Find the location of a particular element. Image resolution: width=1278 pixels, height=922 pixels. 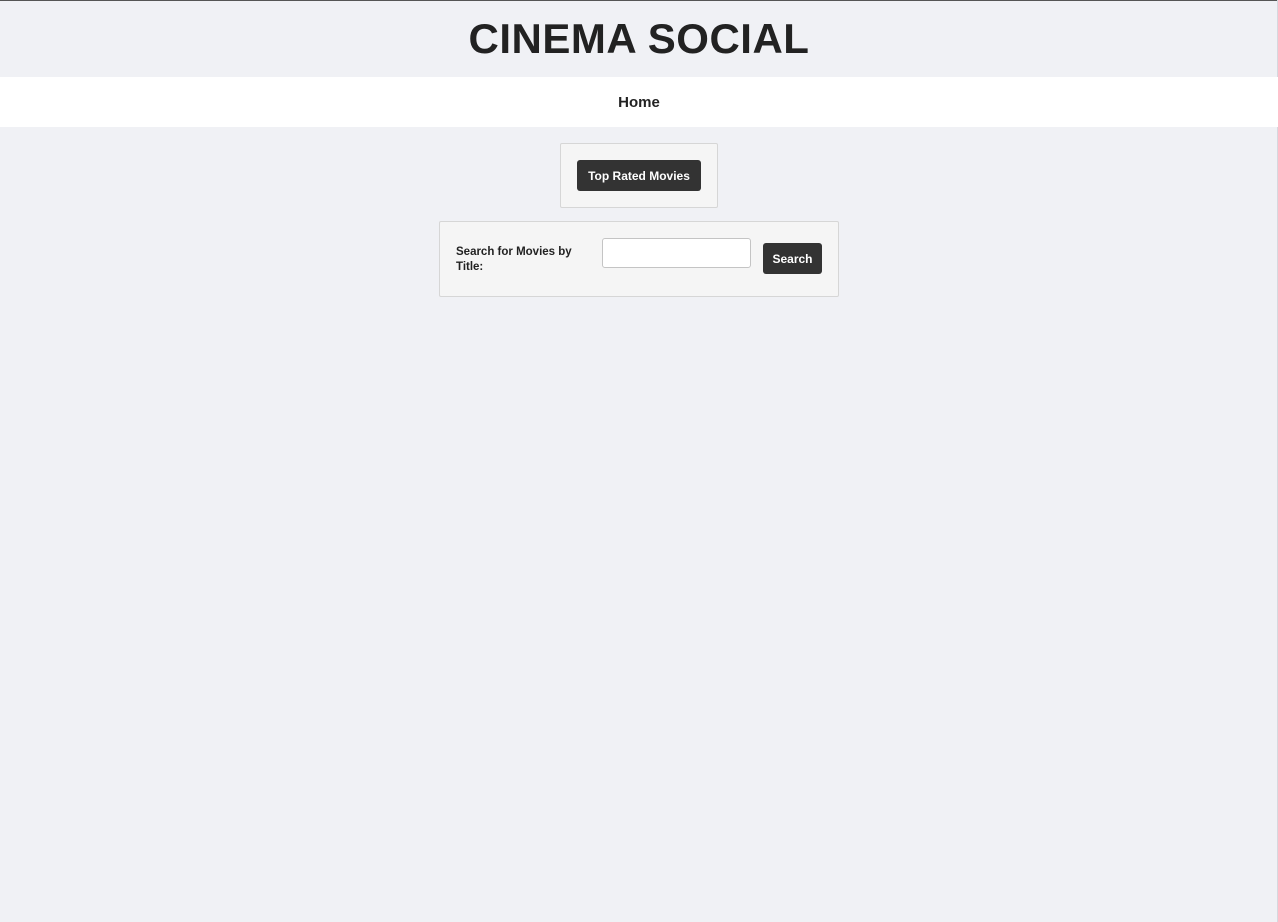

nav-home-link: Home is located at coordinates (639, 102).